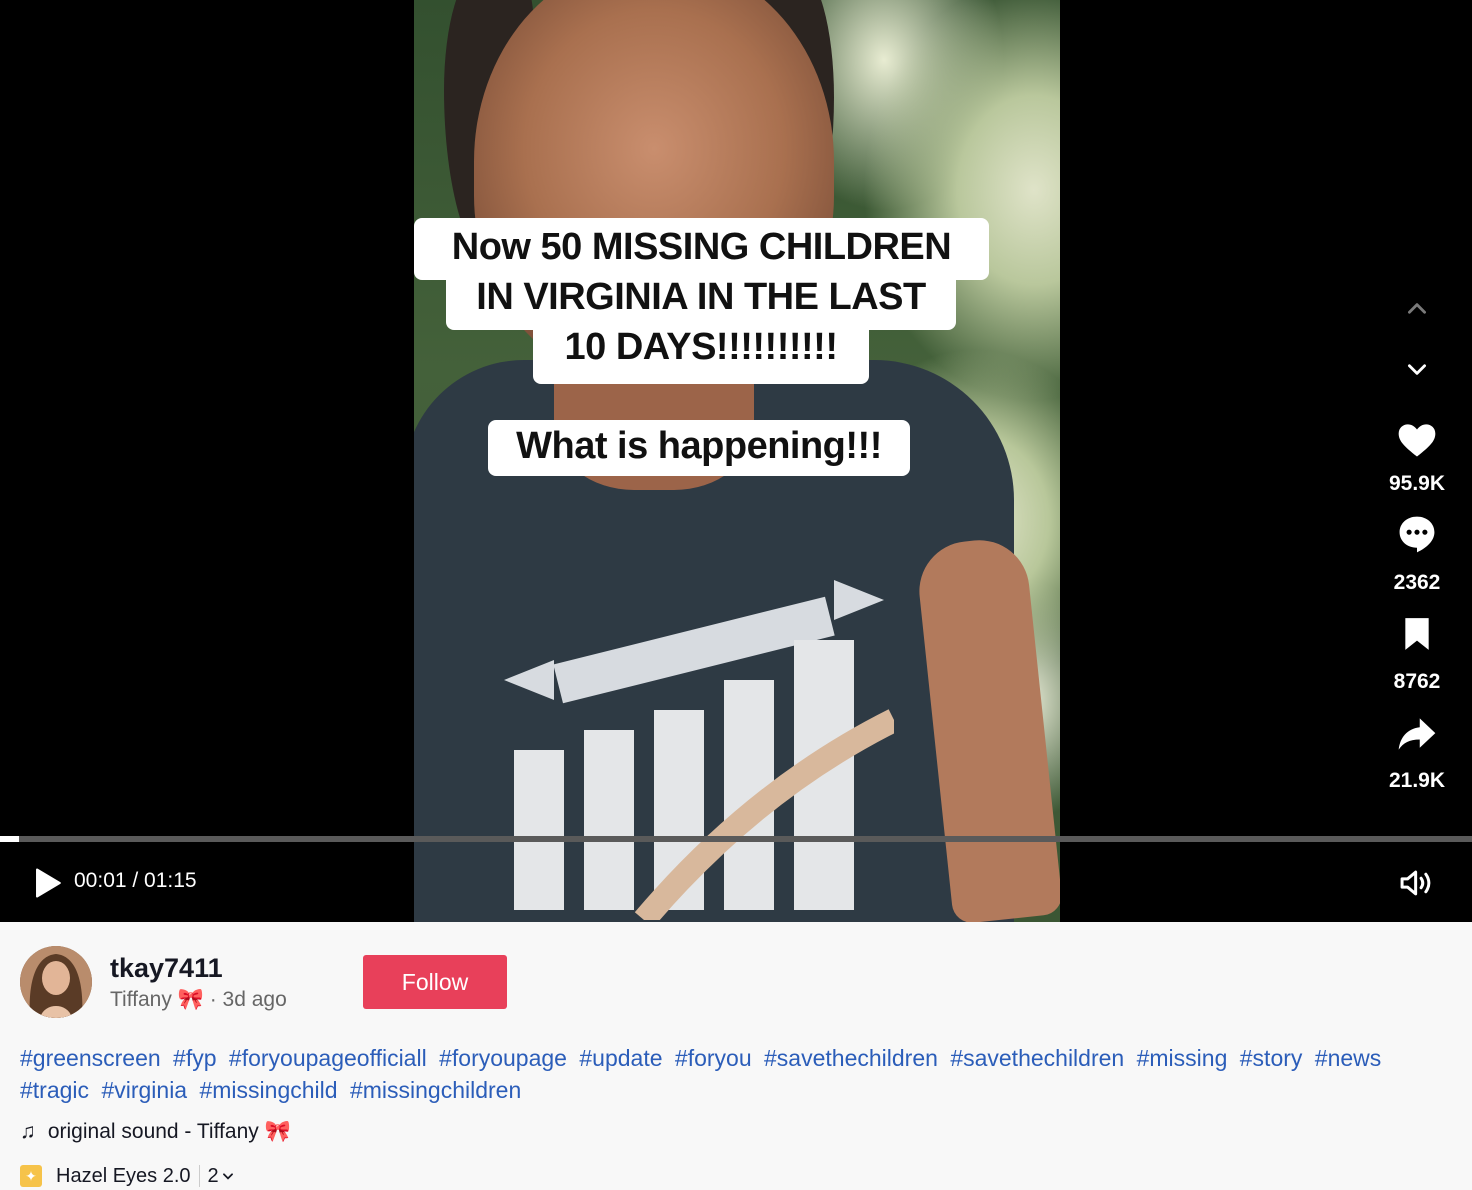 The width and height of the screenshot is (1472, 1190). I want to click on like-count: 95.9K, so click(1417, 483).